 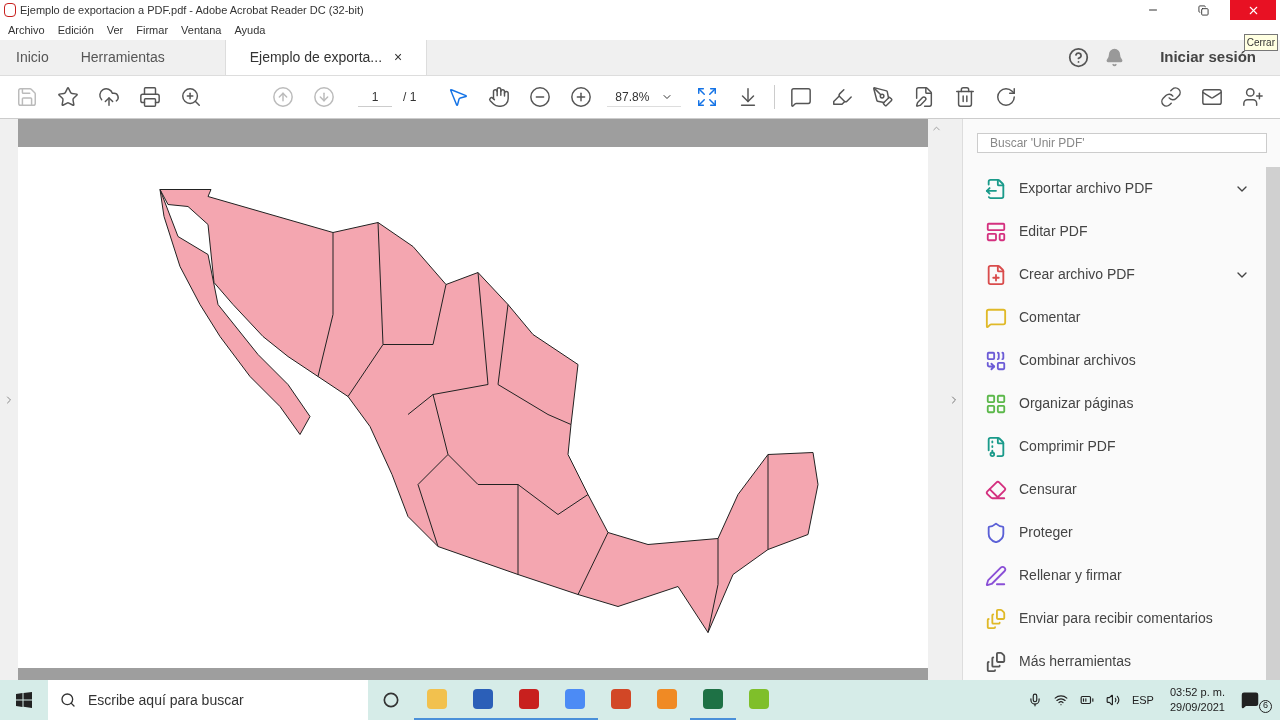 What do you see at coordinates (1112, 700) in the screenshot?
I see `volume-icon` at bounding box center [1112, 700].